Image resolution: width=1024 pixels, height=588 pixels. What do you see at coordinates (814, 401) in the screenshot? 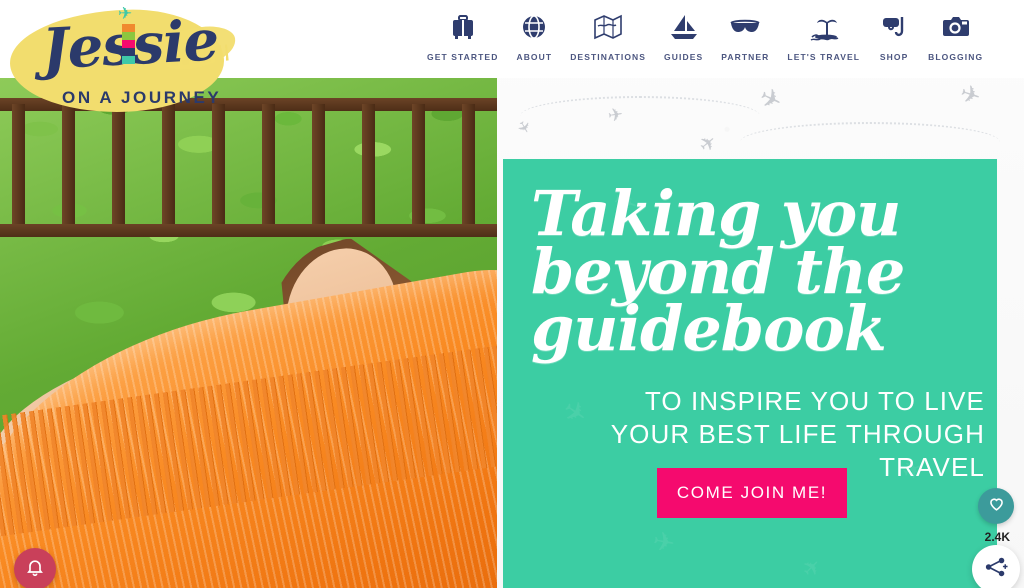
I see `hero-subheading-line-1: TO INSPIRE YOU TO LIVE` at bounding box center [814, 401].